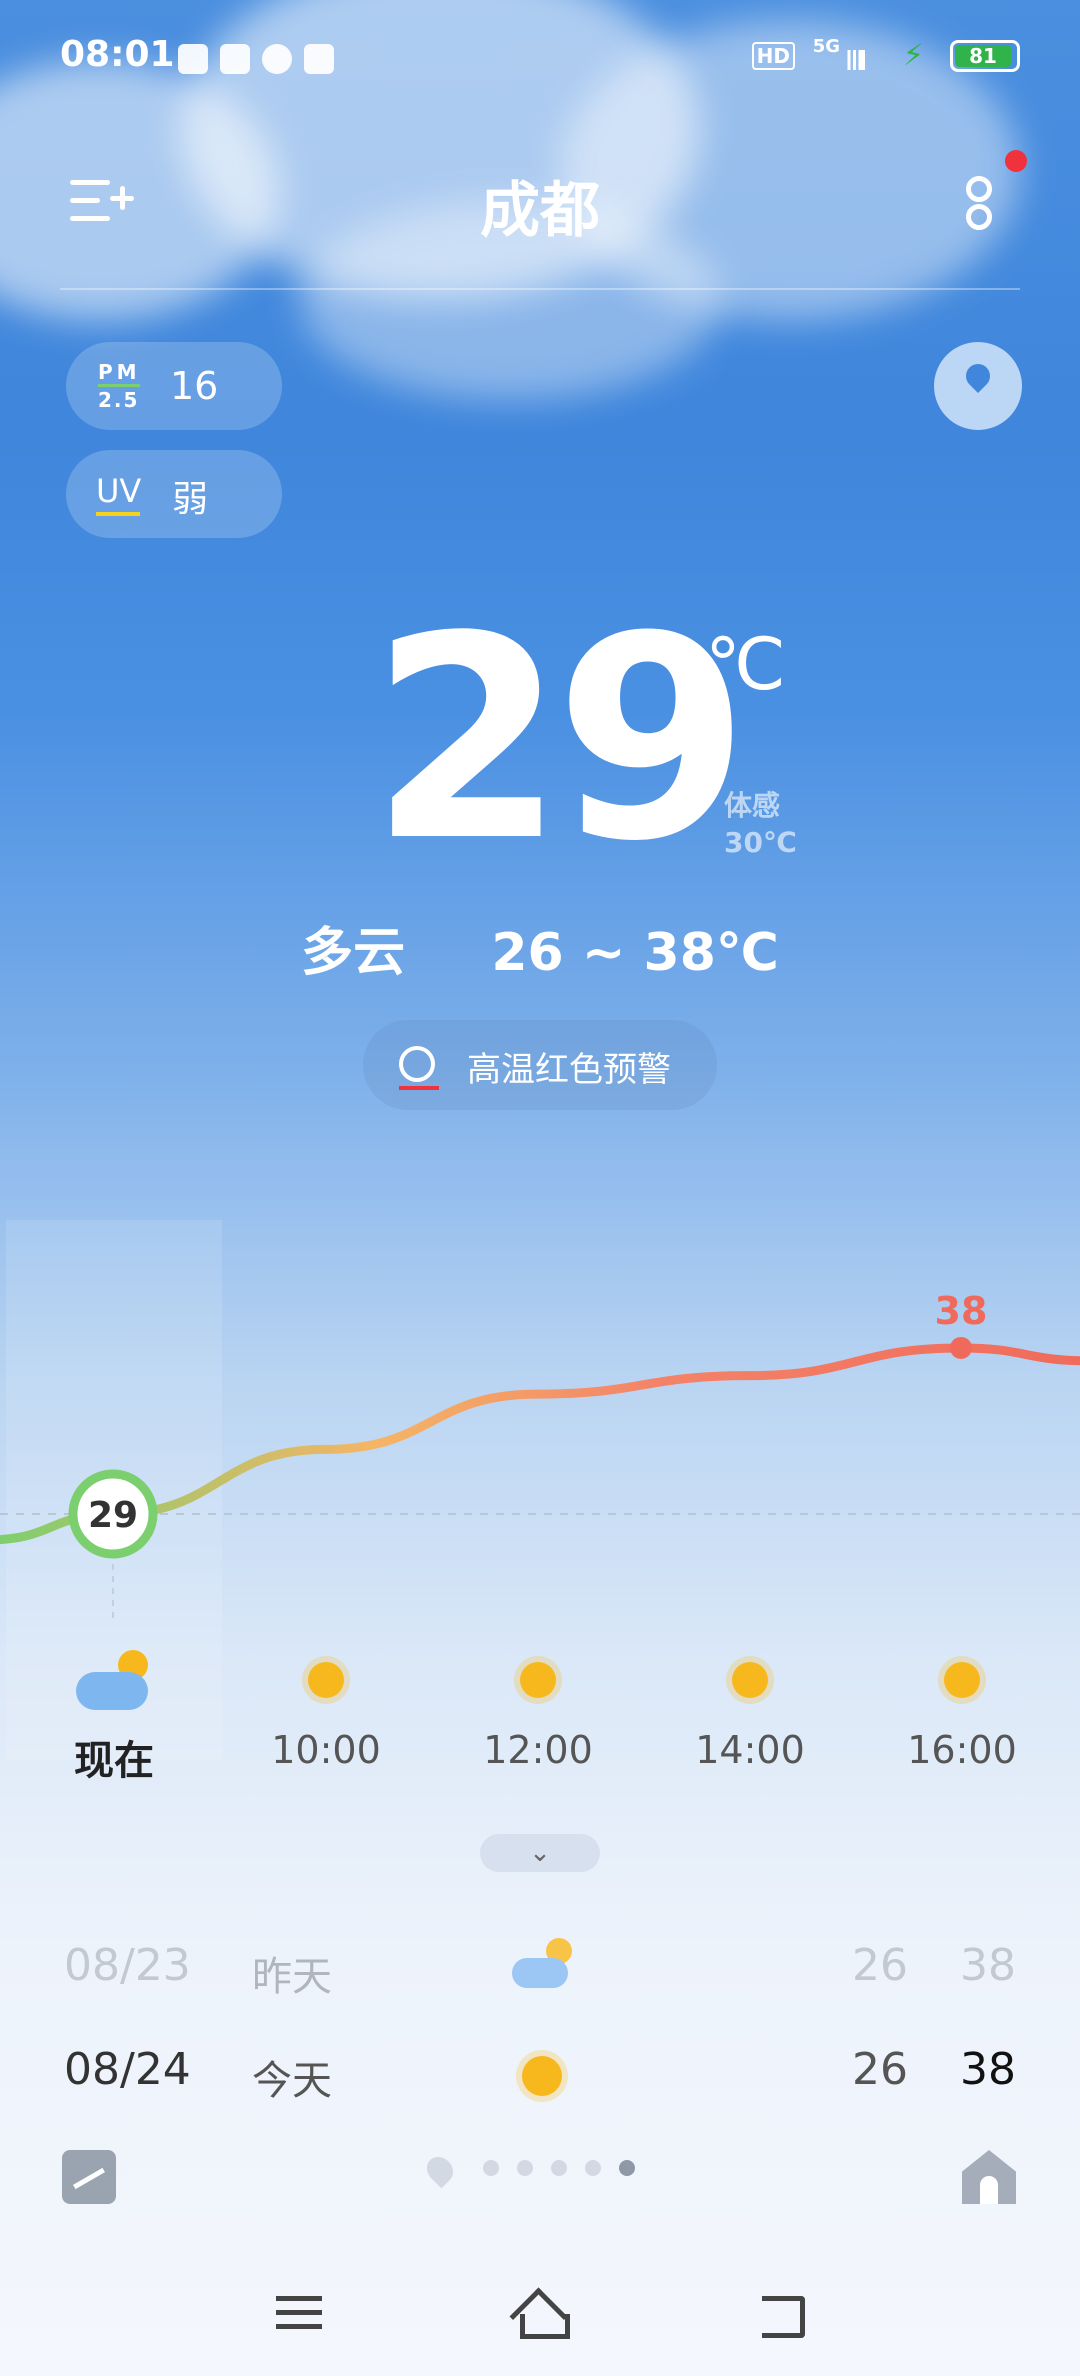  I want to click on daily-row: 08/24 今天 26 38, so click(540, 2074).